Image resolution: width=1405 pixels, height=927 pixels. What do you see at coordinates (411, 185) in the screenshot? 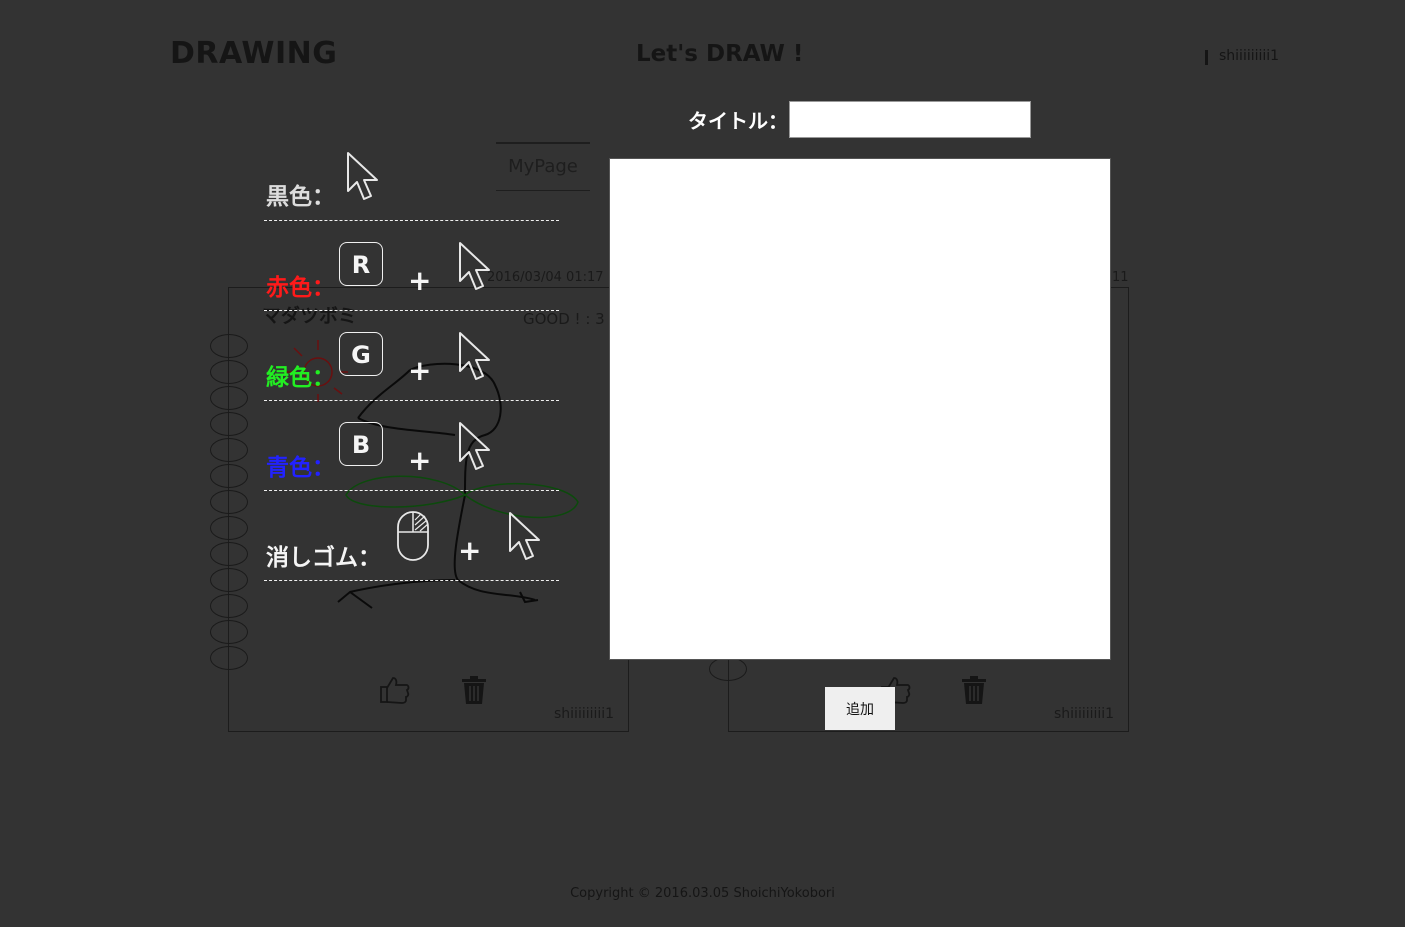
I see `legend-black: 黒色：` at bounding box center [411, 185].